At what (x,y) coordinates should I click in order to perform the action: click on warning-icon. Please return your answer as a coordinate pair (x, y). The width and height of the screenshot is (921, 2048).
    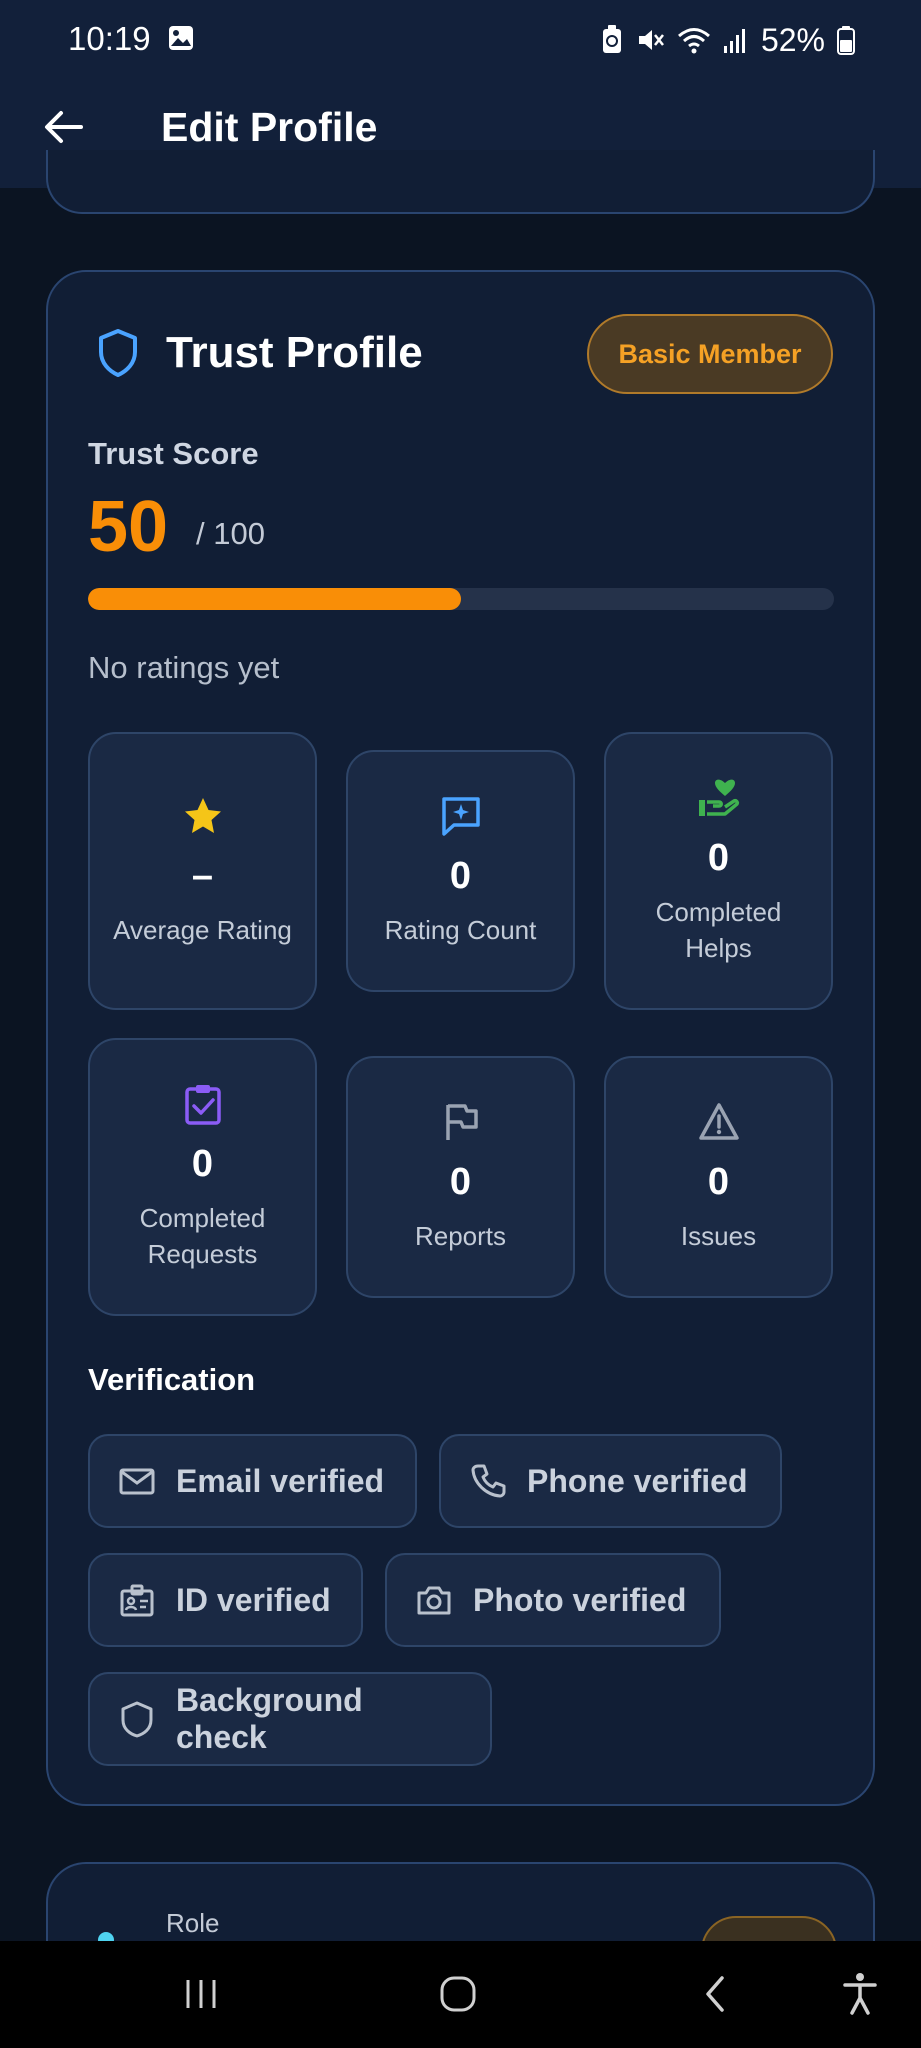
    Looking at the image, I should click on (718, 1121).